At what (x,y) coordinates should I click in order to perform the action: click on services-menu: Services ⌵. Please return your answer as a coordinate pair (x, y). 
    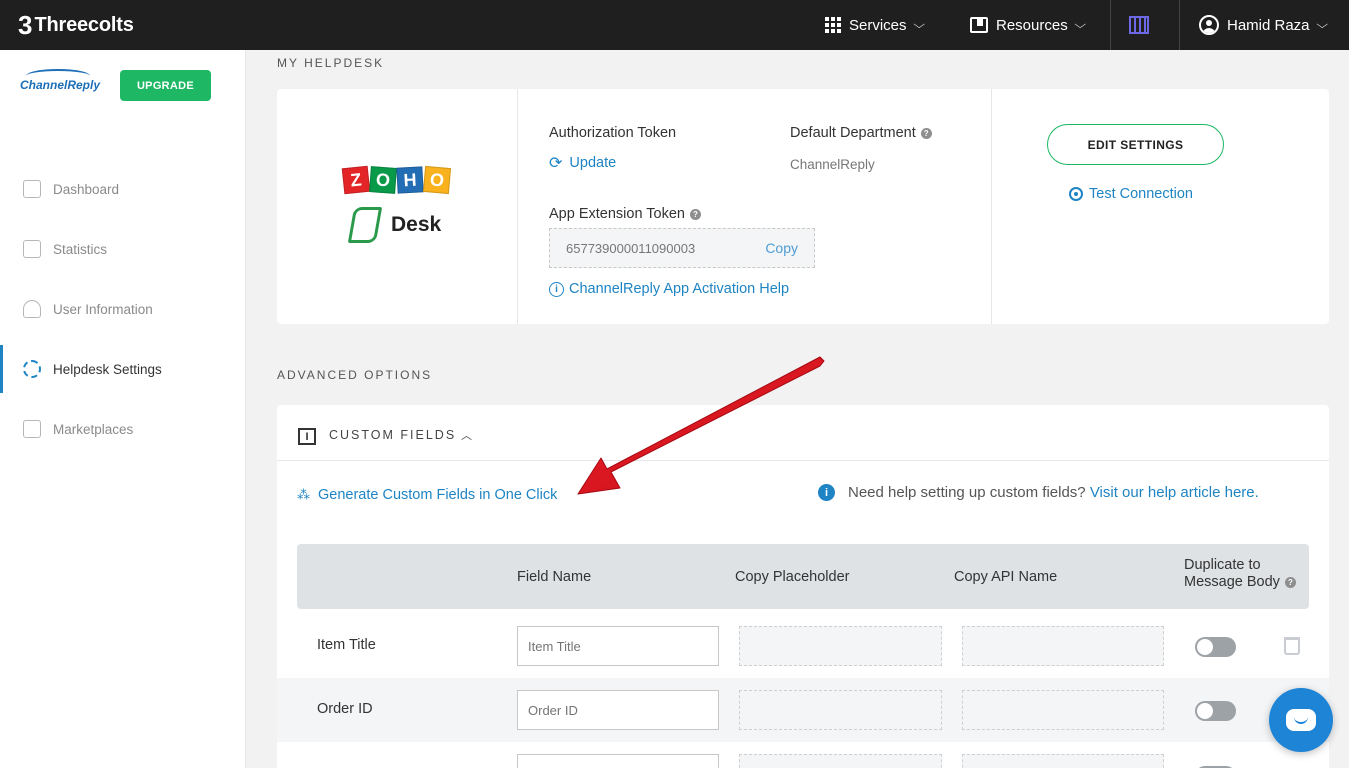
    Looking at the image, I should click on (875, 25).